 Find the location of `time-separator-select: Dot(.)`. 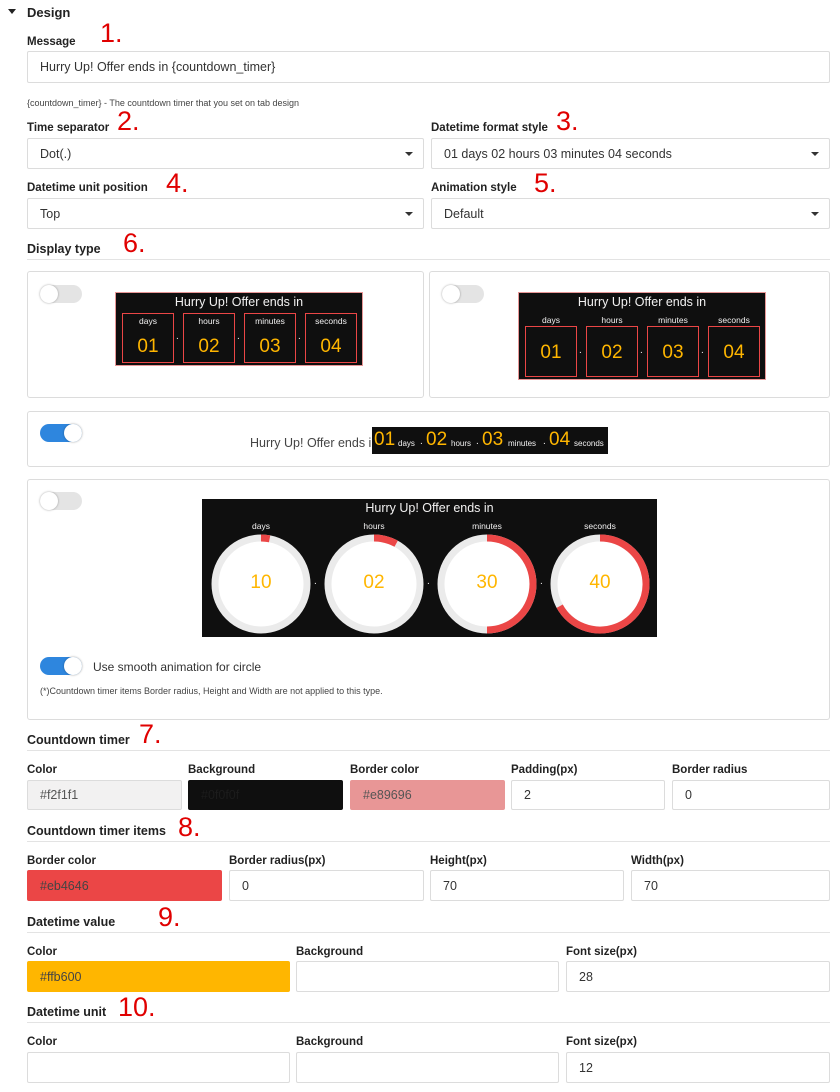

time-separator-select: Dot(.) is located at coordinates (225, 153).